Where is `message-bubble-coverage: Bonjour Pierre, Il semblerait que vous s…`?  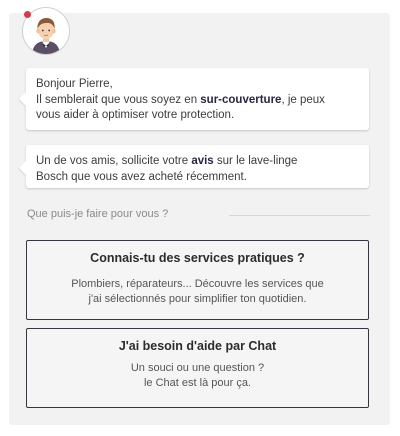 message-bubble-coverage: Bonjour Pierre, Il semblerait que vous s… is located at coordinates (197, 99).